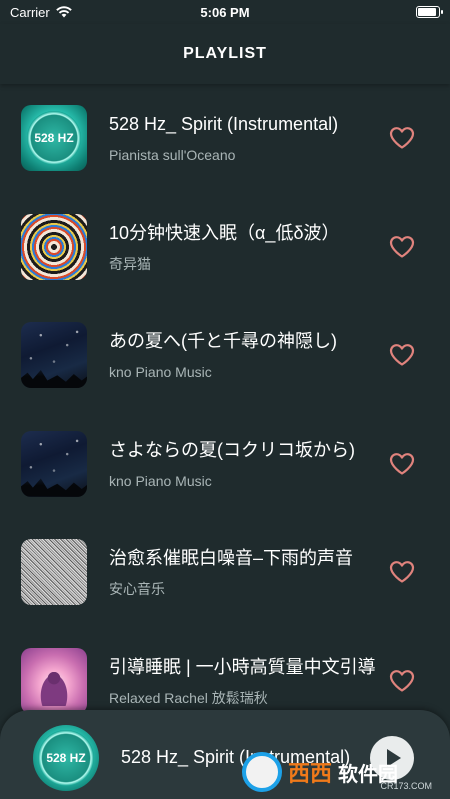 The image size is (450, 799). What do you see at coordinates (188, 697) in the screenshot?
I see `track-artist: Relaxed Rachel 放鬆瑞秋` at bounding box center [188, 697].